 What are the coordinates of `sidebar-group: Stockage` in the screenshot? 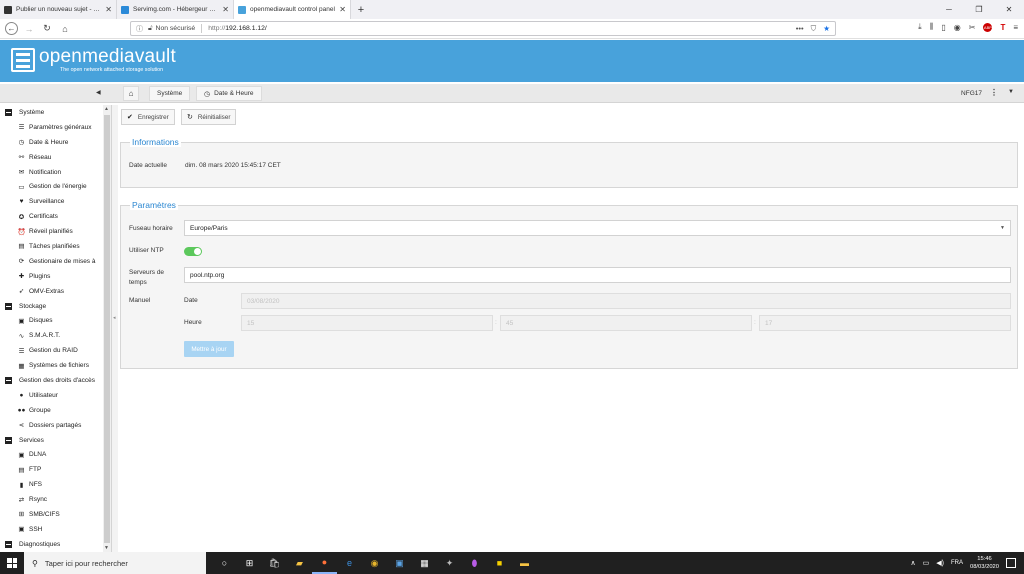 It's located at (55, 306).